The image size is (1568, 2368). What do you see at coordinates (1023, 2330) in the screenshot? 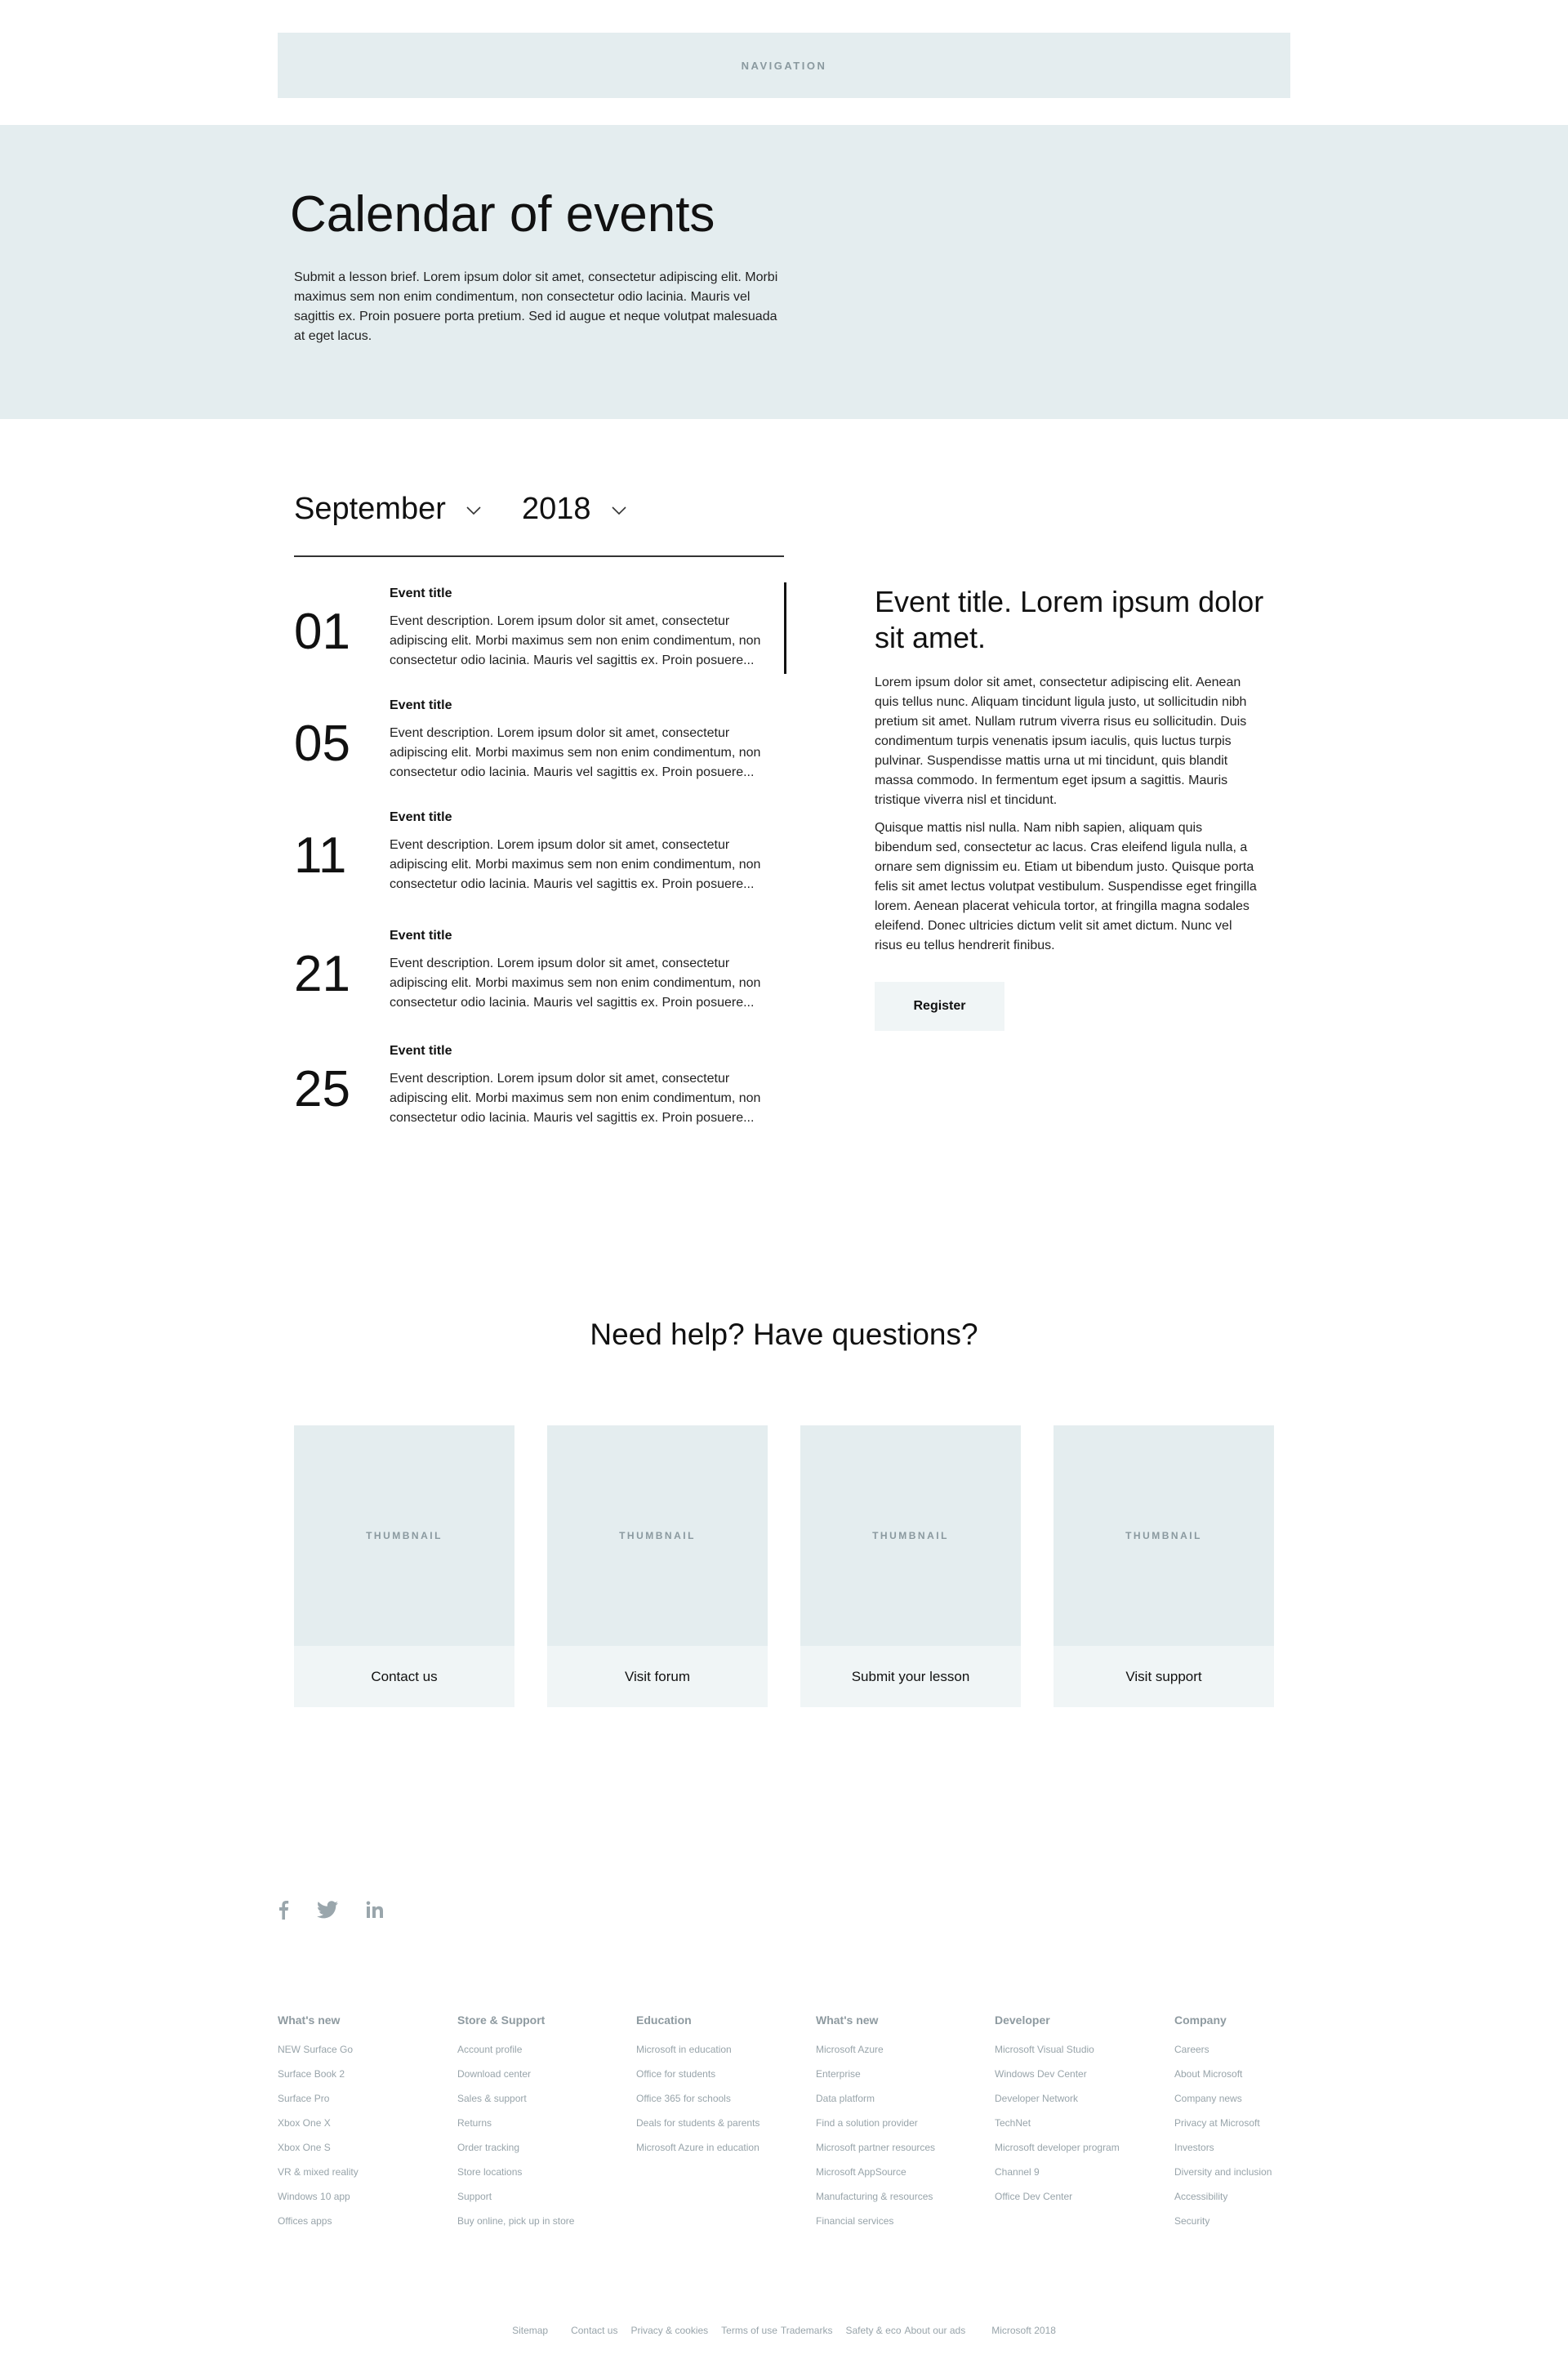
I see `copyright: Microsoft 2018` at bounding box center [1023, 2330].